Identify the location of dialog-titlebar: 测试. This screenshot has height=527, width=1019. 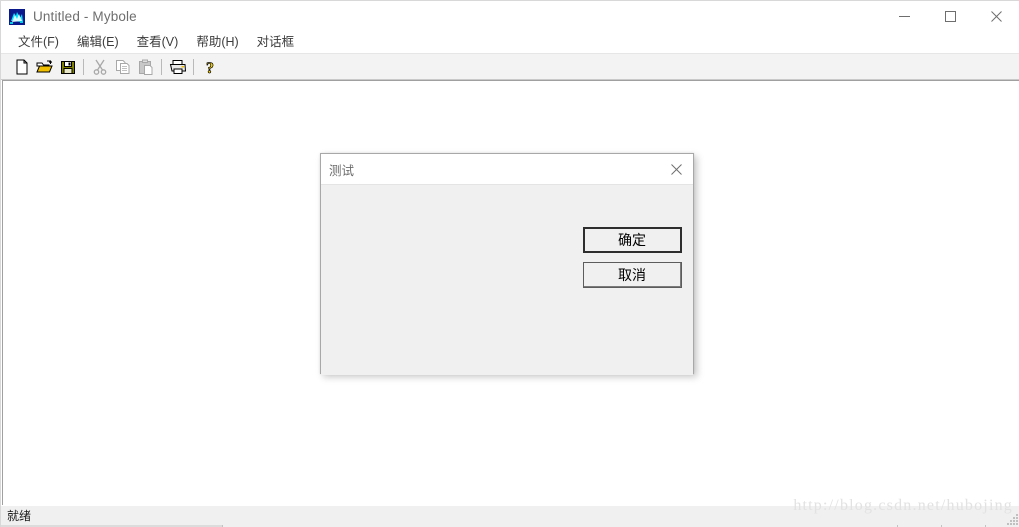
(507, 169).